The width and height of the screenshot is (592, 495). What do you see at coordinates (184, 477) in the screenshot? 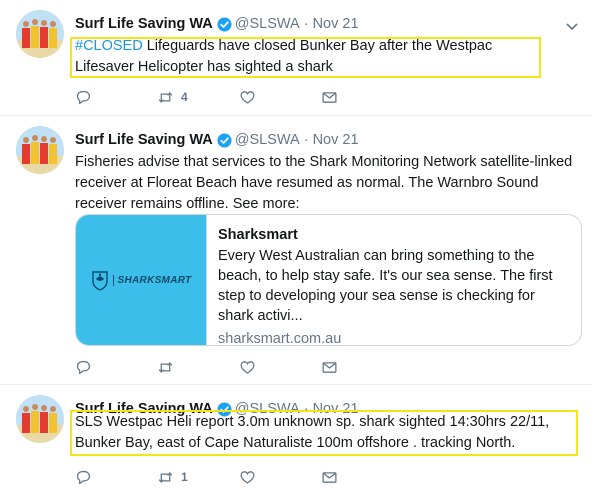
I see `retweet-count: 1` at bounding box center [184, 477].